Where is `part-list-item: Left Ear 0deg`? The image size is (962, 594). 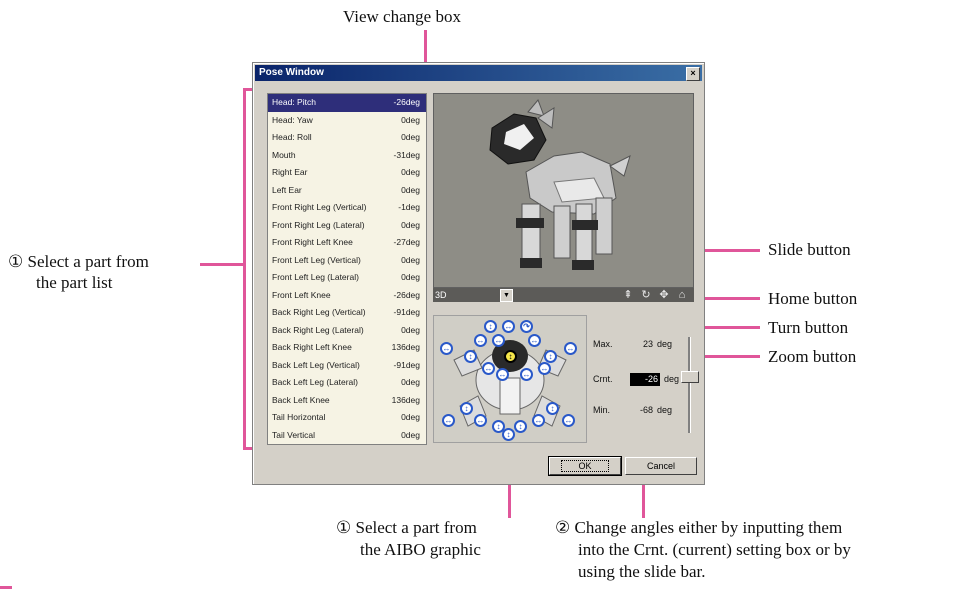
part-list-item: Left Ear 0deg is located at coordinates (347, 191).